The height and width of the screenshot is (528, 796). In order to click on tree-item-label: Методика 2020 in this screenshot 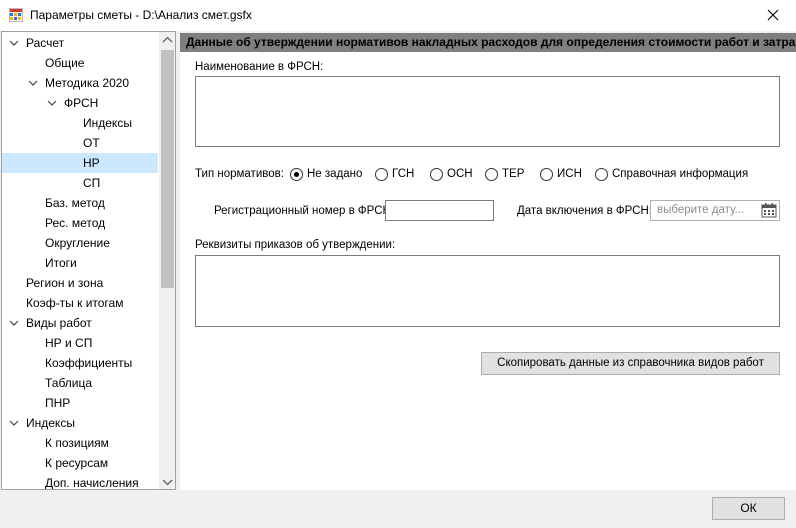, I will do `click(87, 83)`.